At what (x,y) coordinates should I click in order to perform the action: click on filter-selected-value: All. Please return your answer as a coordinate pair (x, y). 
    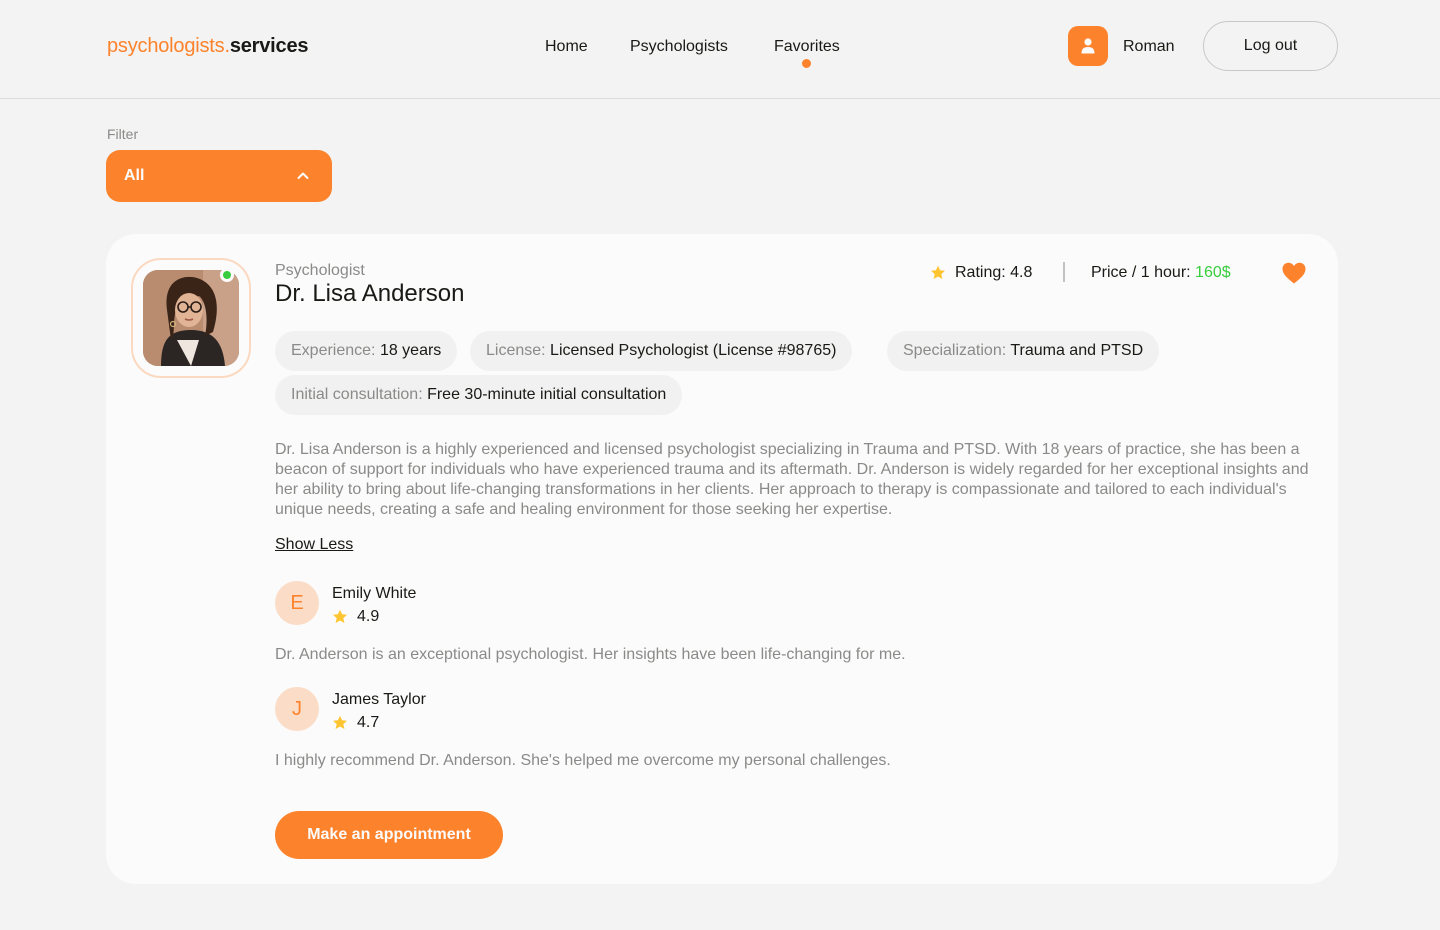
    Looking at the image, I should click on (134, 175).